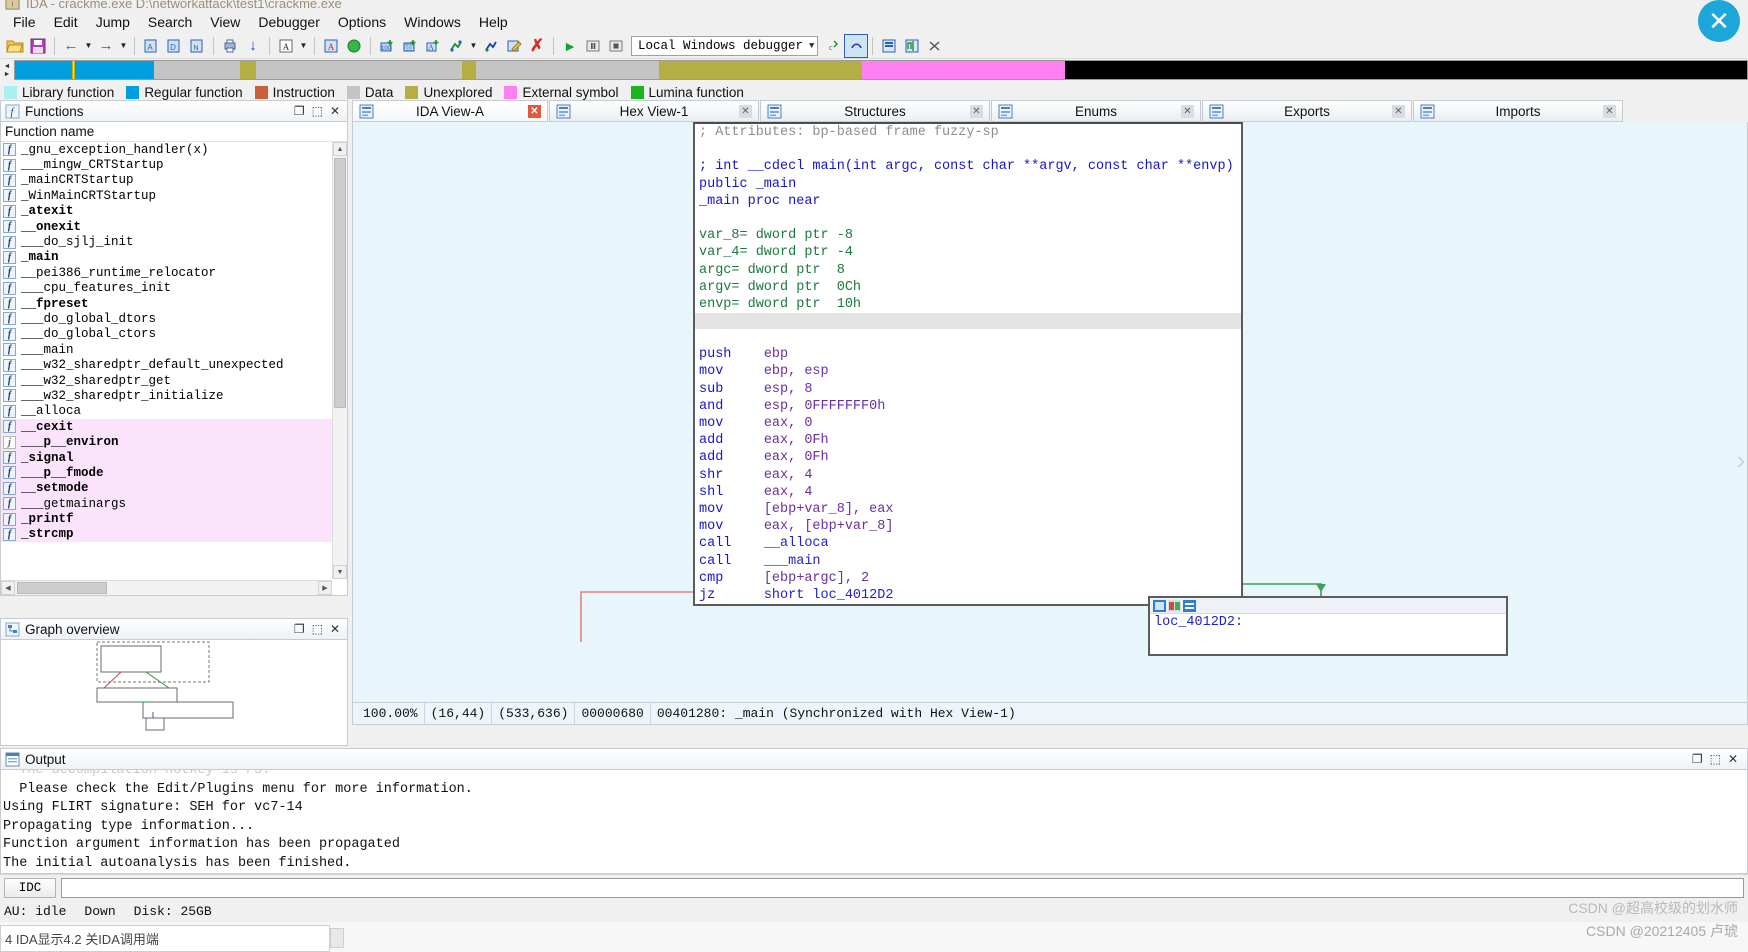 The image size is (1748, 952). I want to click on back-dropdown-icon: ▼, so click(88, 45).